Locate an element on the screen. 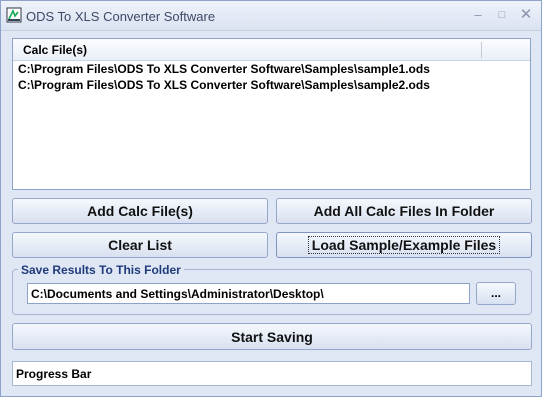 The height and width of the screenshot is (397, 542). maximize-icon: □ is located at coordinates (502, 15).